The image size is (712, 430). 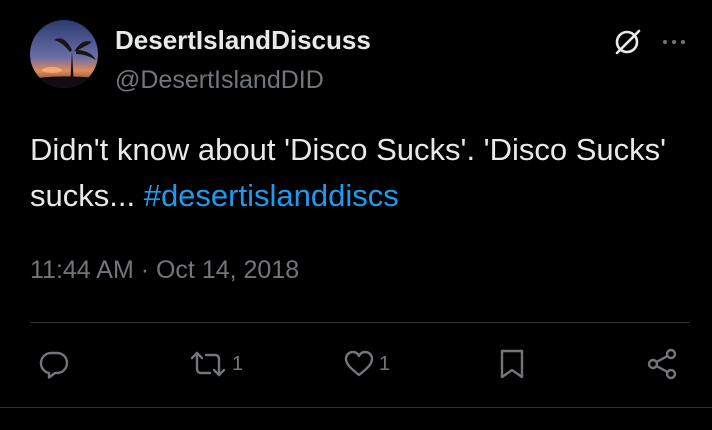 I want to click on reply-button, so click(x=54, y=364).